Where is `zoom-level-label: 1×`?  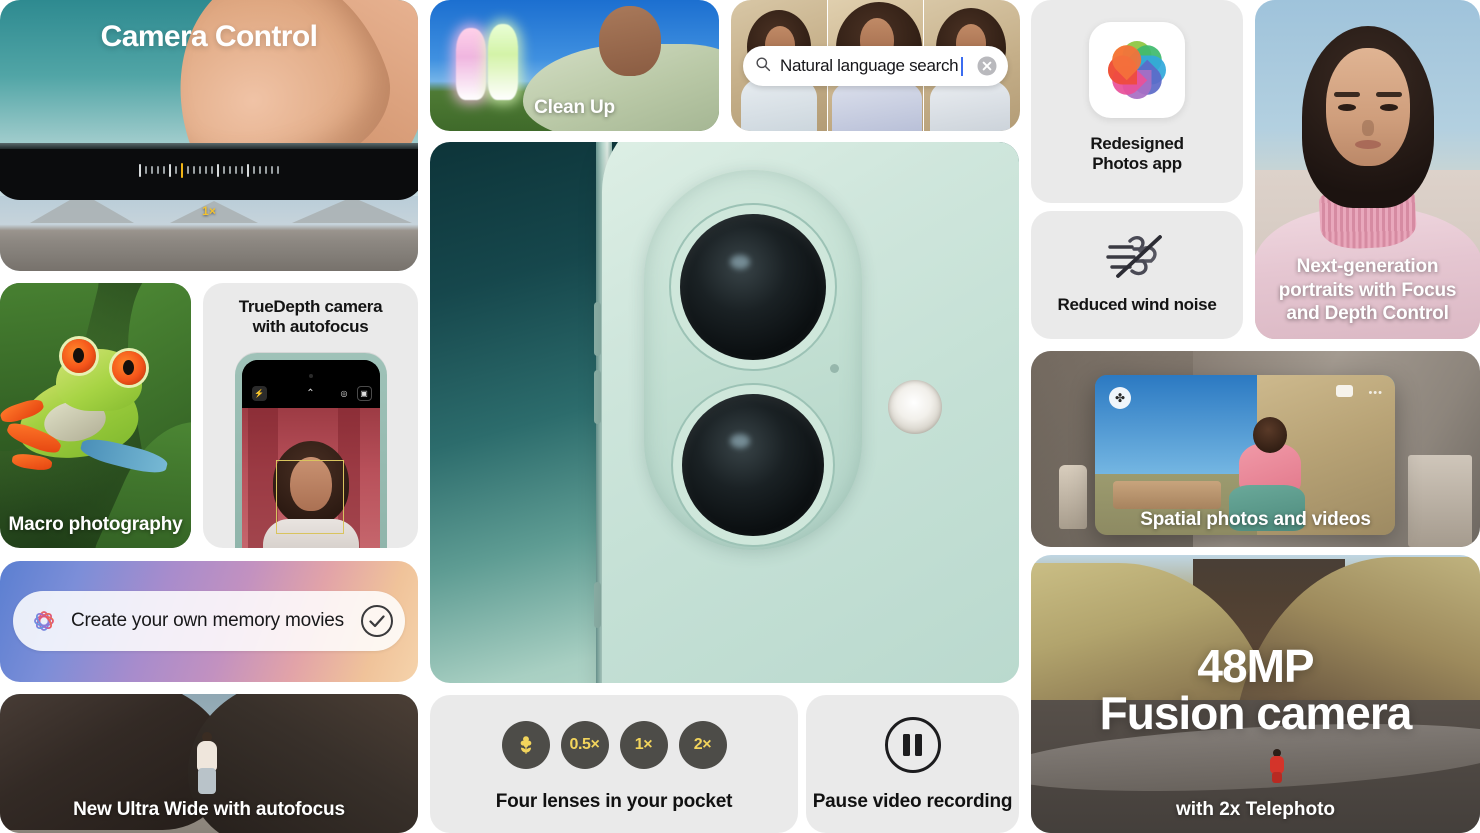 zoom-level-label: 1× is located at coordinates (209, 211).